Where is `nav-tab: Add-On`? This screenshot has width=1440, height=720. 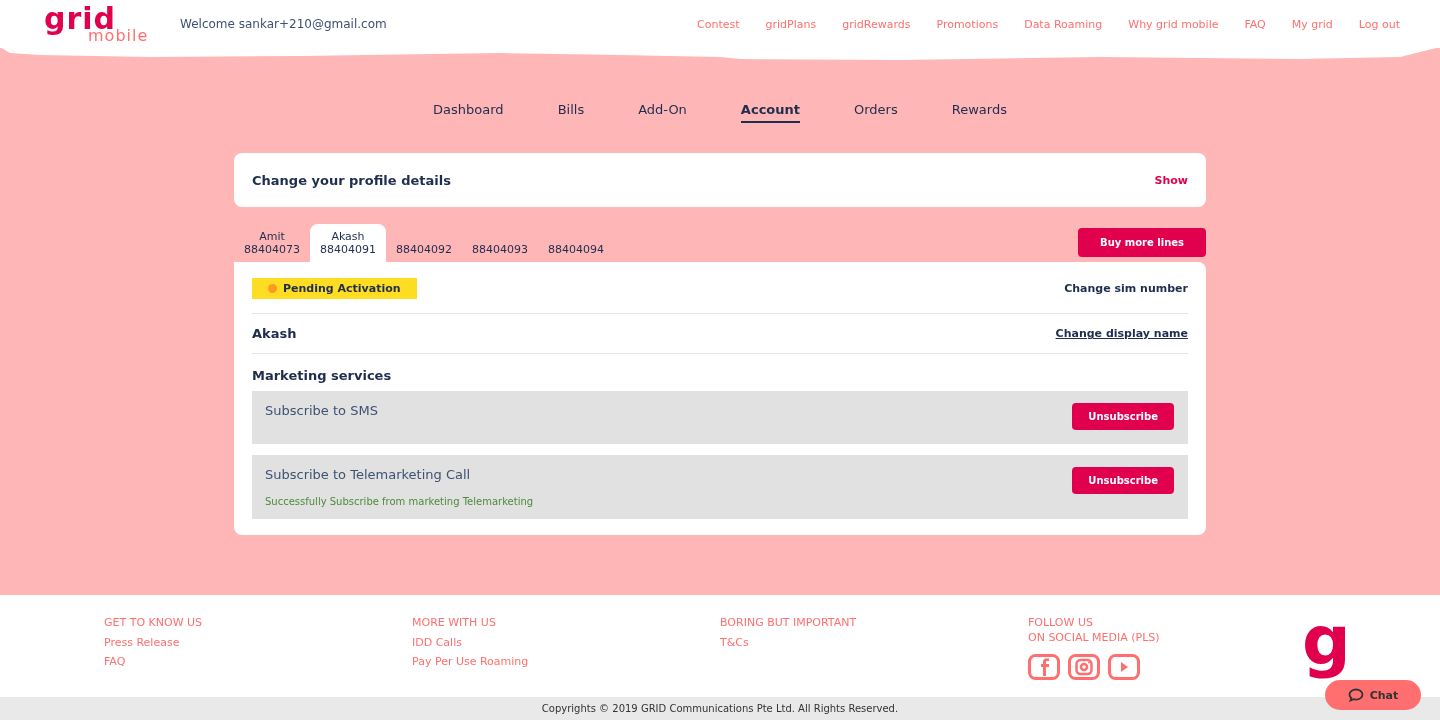 nav-tab: Add-On is located at coordinates (662, 112).